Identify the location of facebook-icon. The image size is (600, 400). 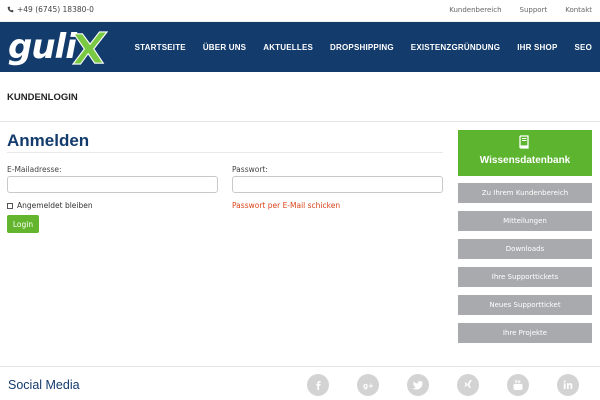
(318, 385).